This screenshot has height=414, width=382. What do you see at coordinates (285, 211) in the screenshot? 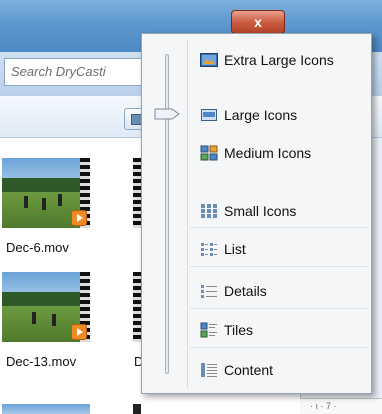
I see `menu-item-small-icons: Small Icons` at bounding box center [285, 211].